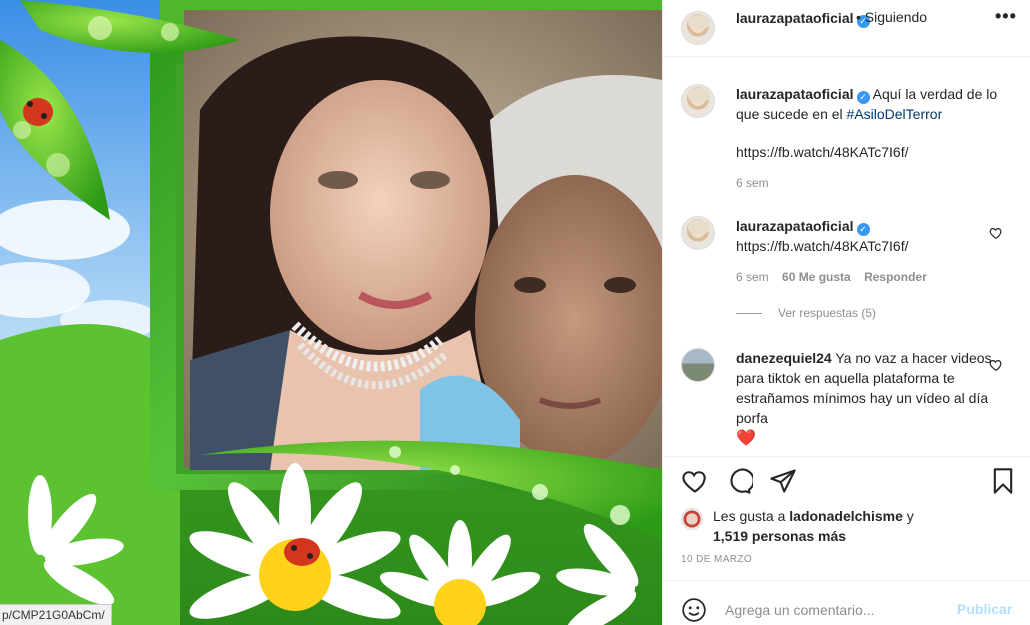 This screenshot has height=625, width=1030. I want to click on comment-username: laurazapataoficial ✓, so click(803, 227).